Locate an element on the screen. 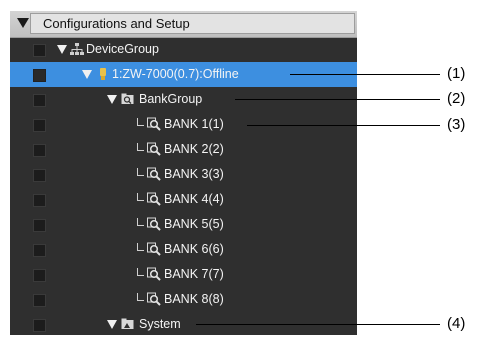 The image size is (483, 337). tree-node-bank-8: BANK 8(8) is located at coordinates (183, 299).